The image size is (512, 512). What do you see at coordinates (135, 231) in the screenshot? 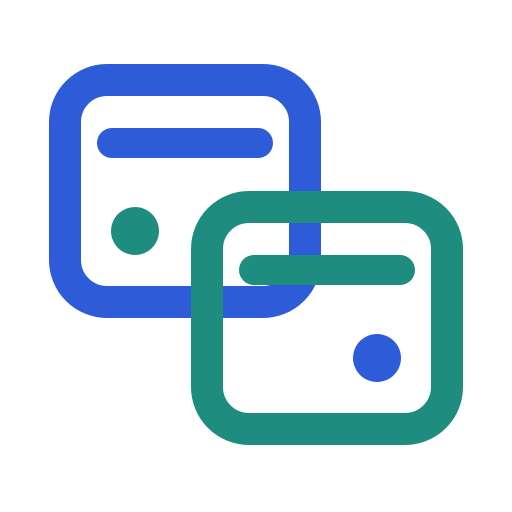
I see `back-card-dot` at bounding box center [135, 231].